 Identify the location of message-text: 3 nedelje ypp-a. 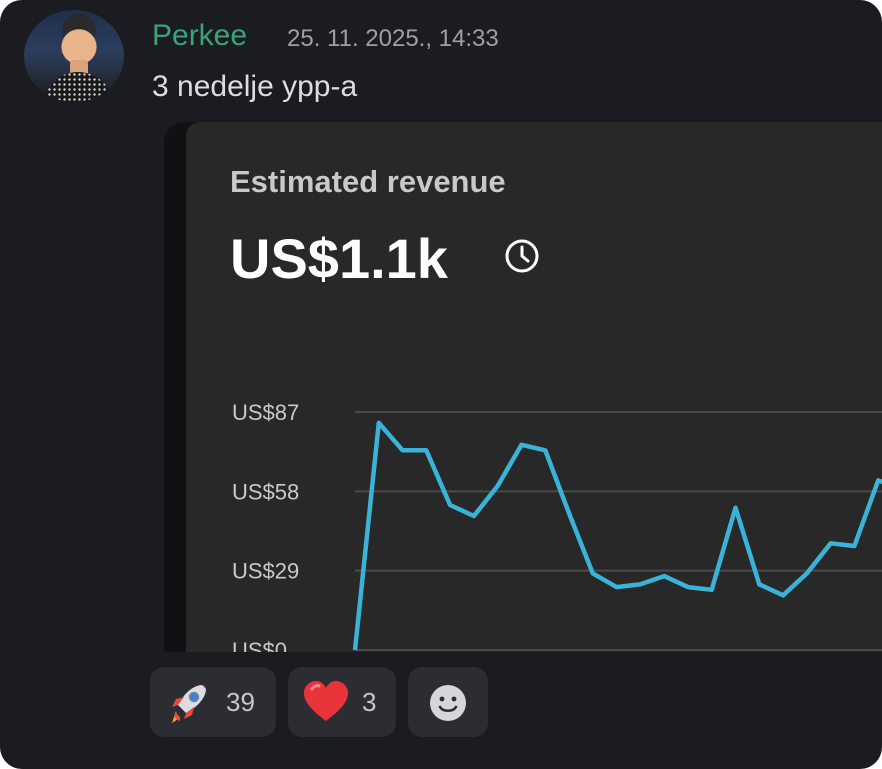
(255, 86).